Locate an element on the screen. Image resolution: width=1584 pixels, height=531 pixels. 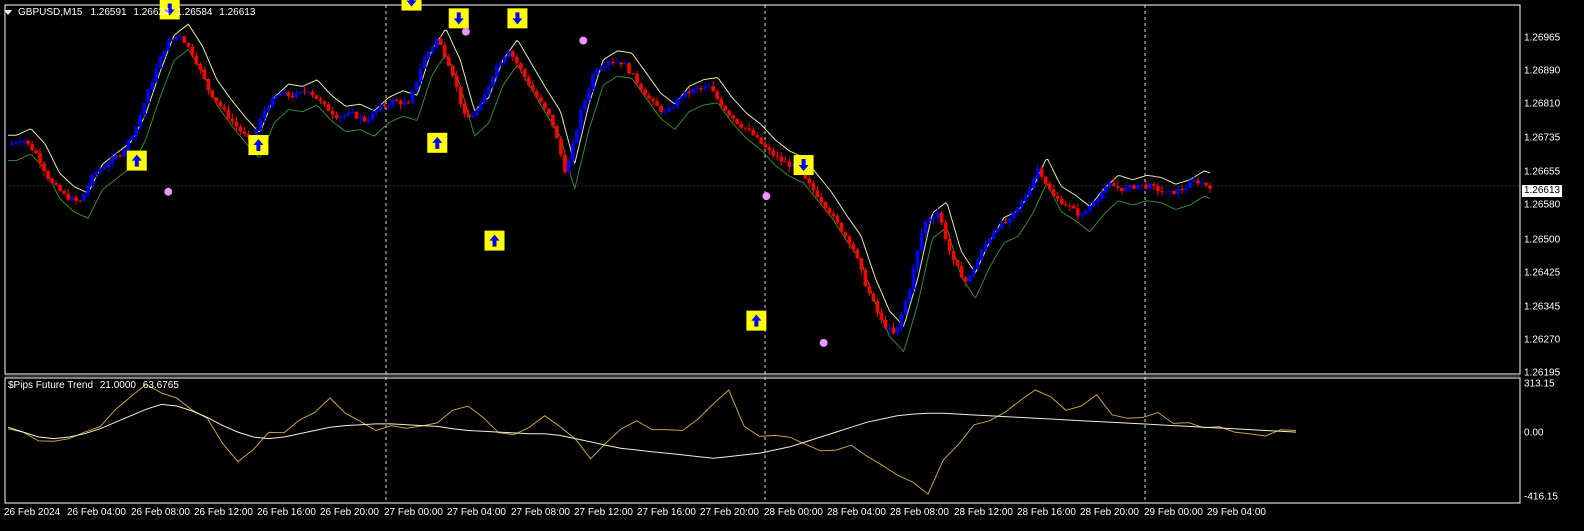
ohlc-values: 1.26591 1.26624 1.26584 1.26613 is located at coordinates (170, 12).